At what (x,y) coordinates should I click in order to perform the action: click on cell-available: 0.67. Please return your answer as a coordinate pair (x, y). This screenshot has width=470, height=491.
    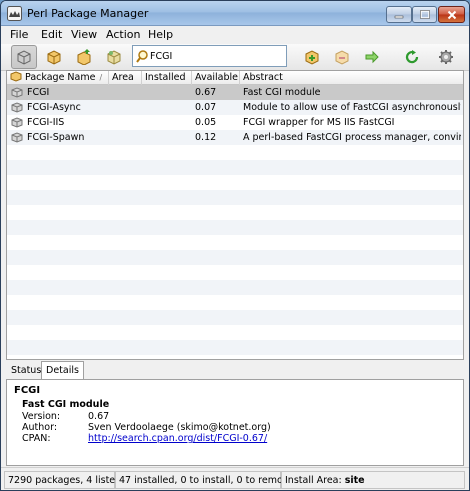
    Looking at the image, I should click on (206, 92).